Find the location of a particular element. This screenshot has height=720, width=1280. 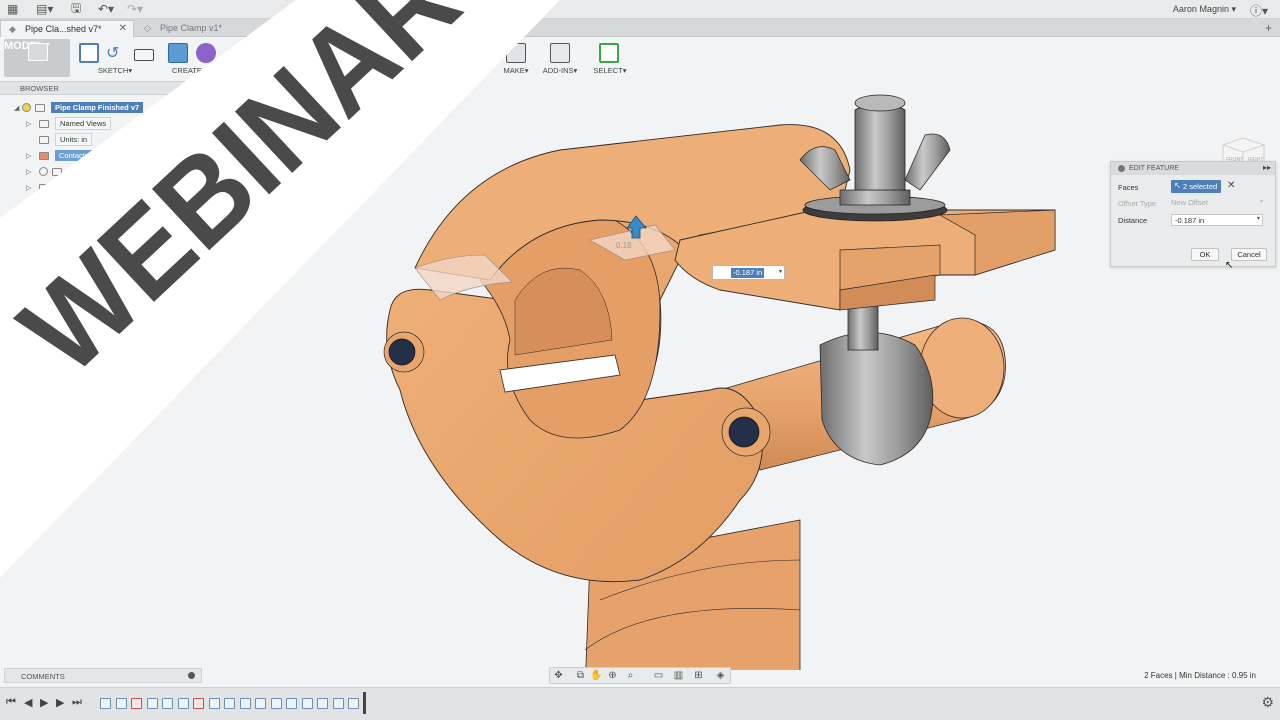

offset-type-select: New Offset ▾ is located at coordinates (1217, 202).